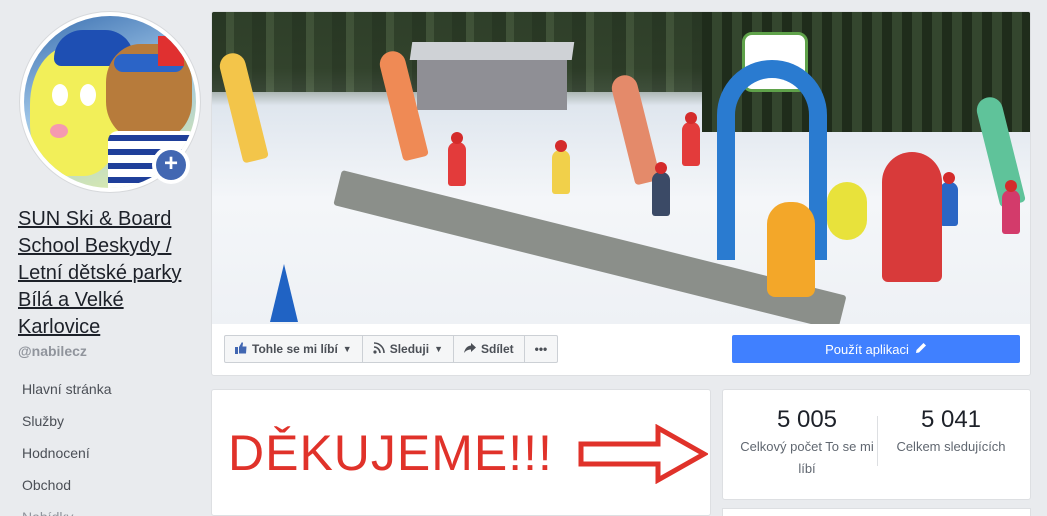 This screenshot has width=1047, height=516. I want to click on add-profile-photo-button: +, so click(171, 165).